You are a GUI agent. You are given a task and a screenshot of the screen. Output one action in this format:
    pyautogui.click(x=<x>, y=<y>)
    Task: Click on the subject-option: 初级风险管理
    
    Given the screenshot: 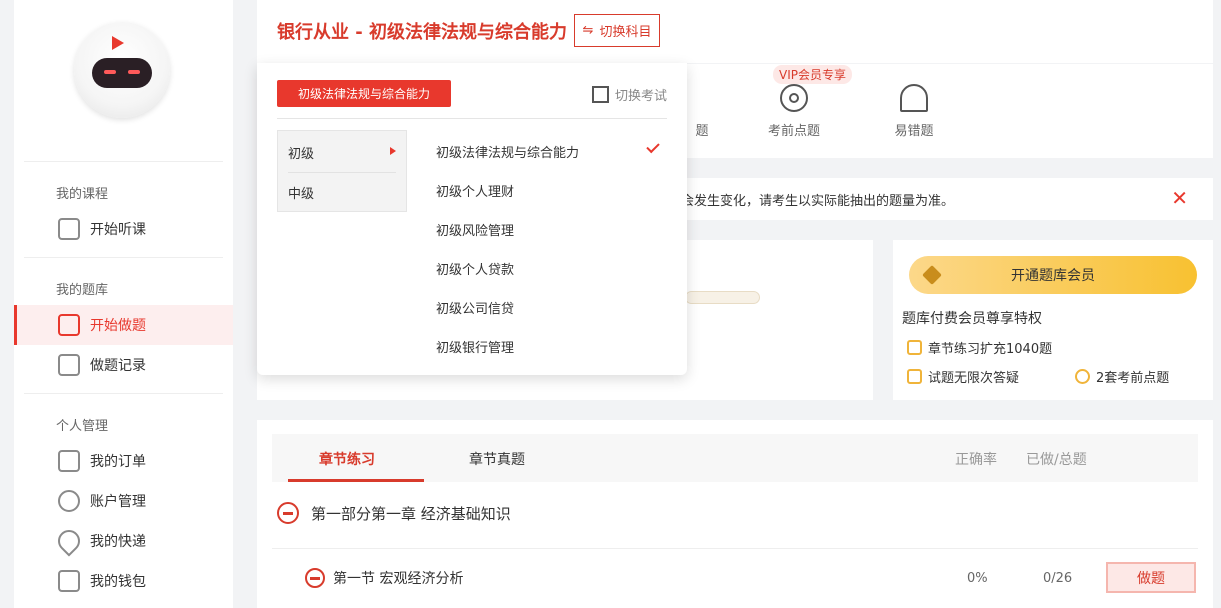 What is the action you would take?
    pyautogui.click(x=475, y=229)
    